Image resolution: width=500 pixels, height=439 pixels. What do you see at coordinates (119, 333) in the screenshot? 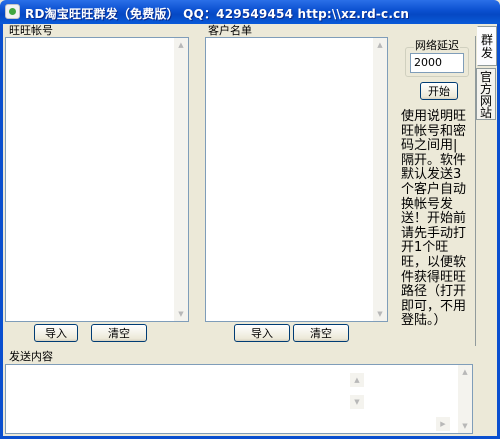
I see `accounts-clear-button: 清空` at bounding box center [119, 333].